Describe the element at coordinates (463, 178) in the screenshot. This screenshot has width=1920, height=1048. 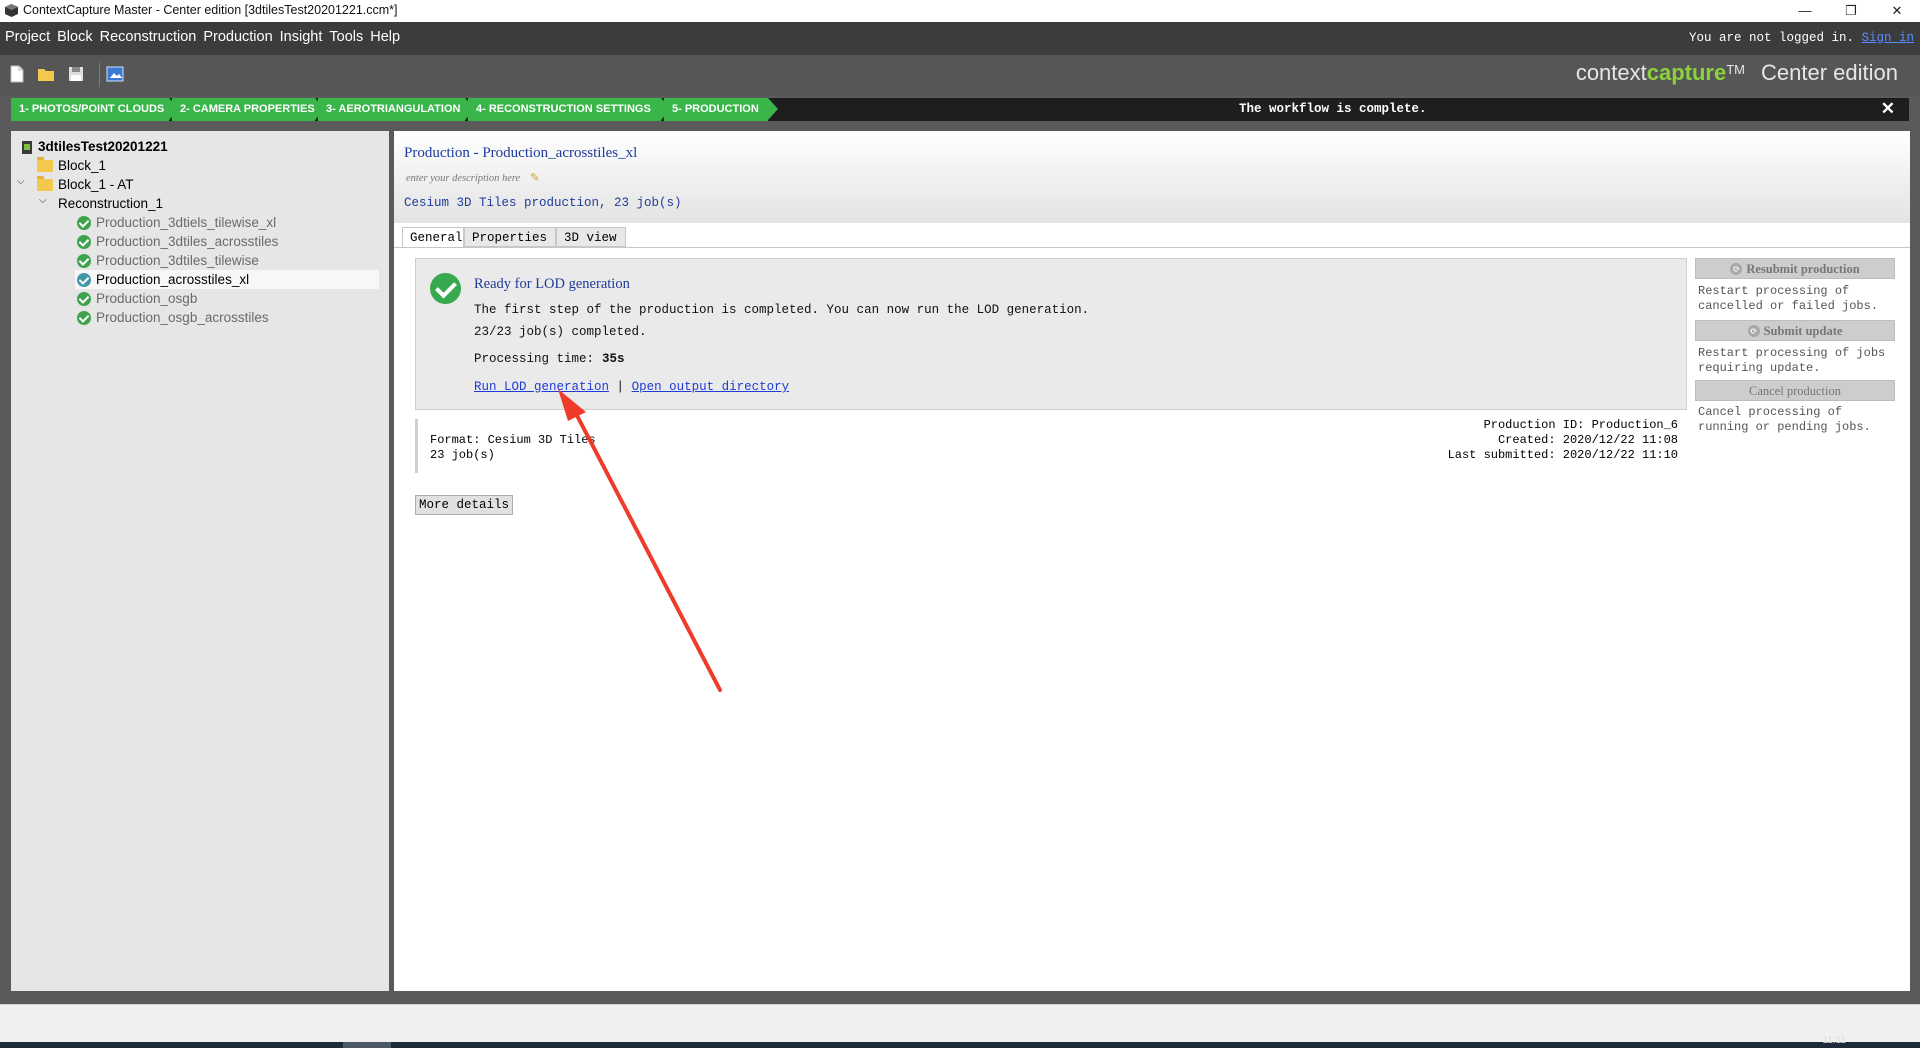
I see `description-placeholder: enter your description here` at that location.